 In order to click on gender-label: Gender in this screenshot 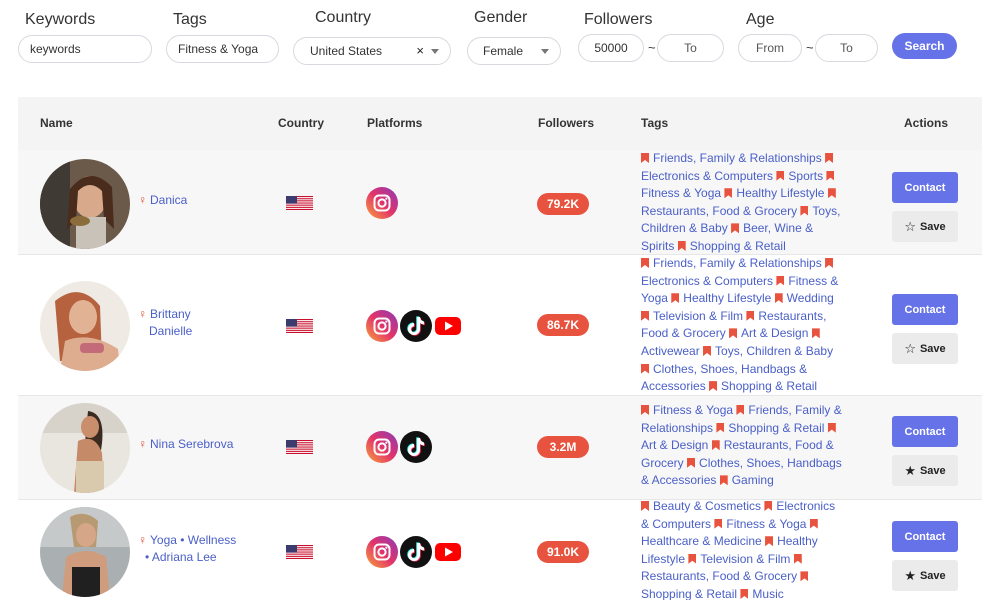, I will do `click(501, 17)`.